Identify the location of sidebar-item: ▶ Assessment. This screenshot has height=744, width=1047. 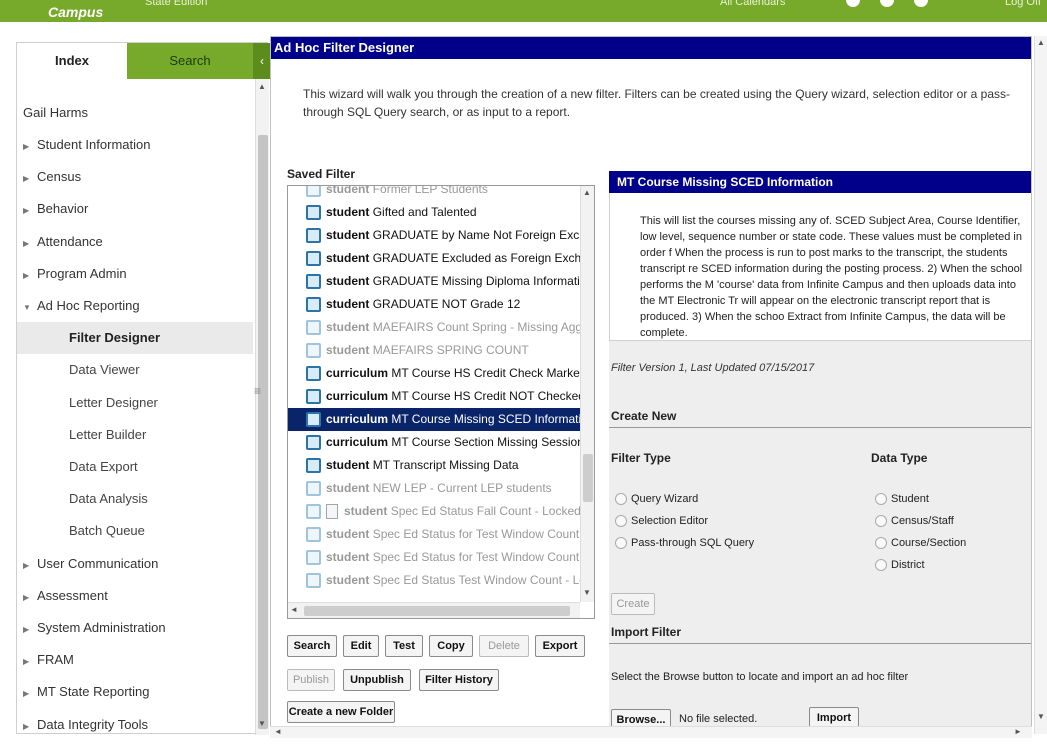
(135, 596).